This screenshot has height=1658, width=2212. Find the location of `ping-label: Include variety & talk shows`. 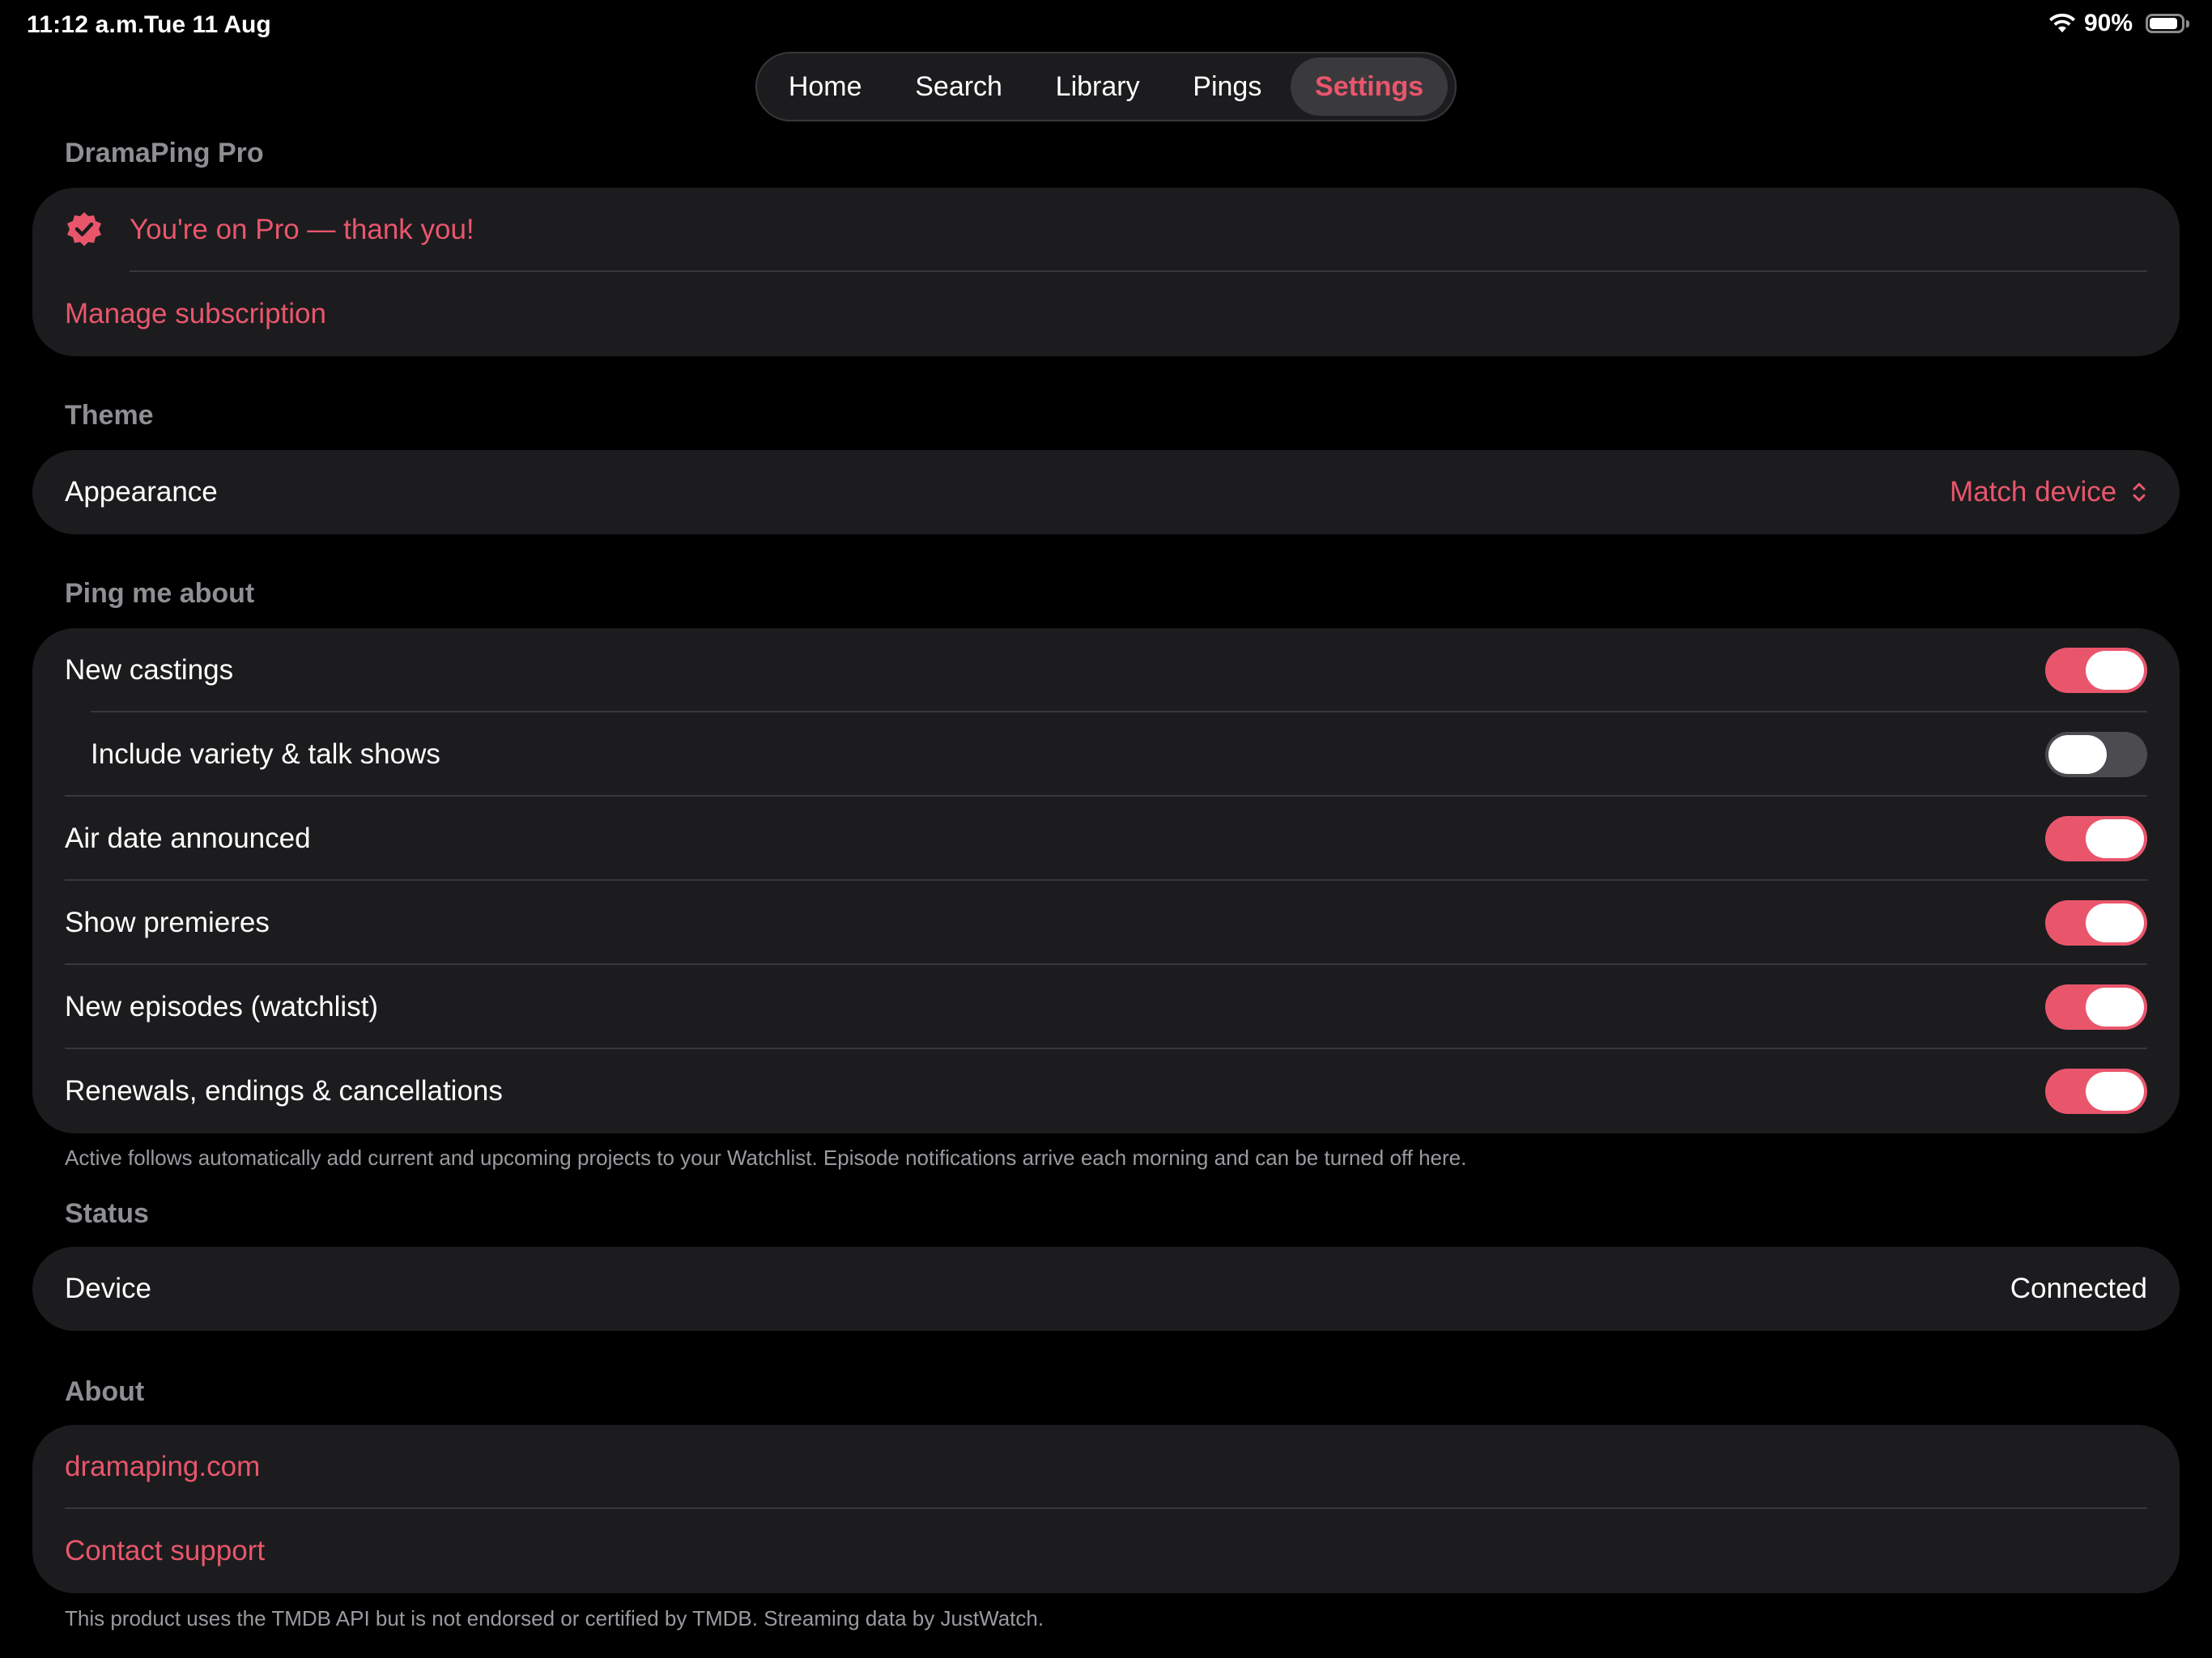

ping-label: Include variety & talk shows is located at coordinates (265, 754).